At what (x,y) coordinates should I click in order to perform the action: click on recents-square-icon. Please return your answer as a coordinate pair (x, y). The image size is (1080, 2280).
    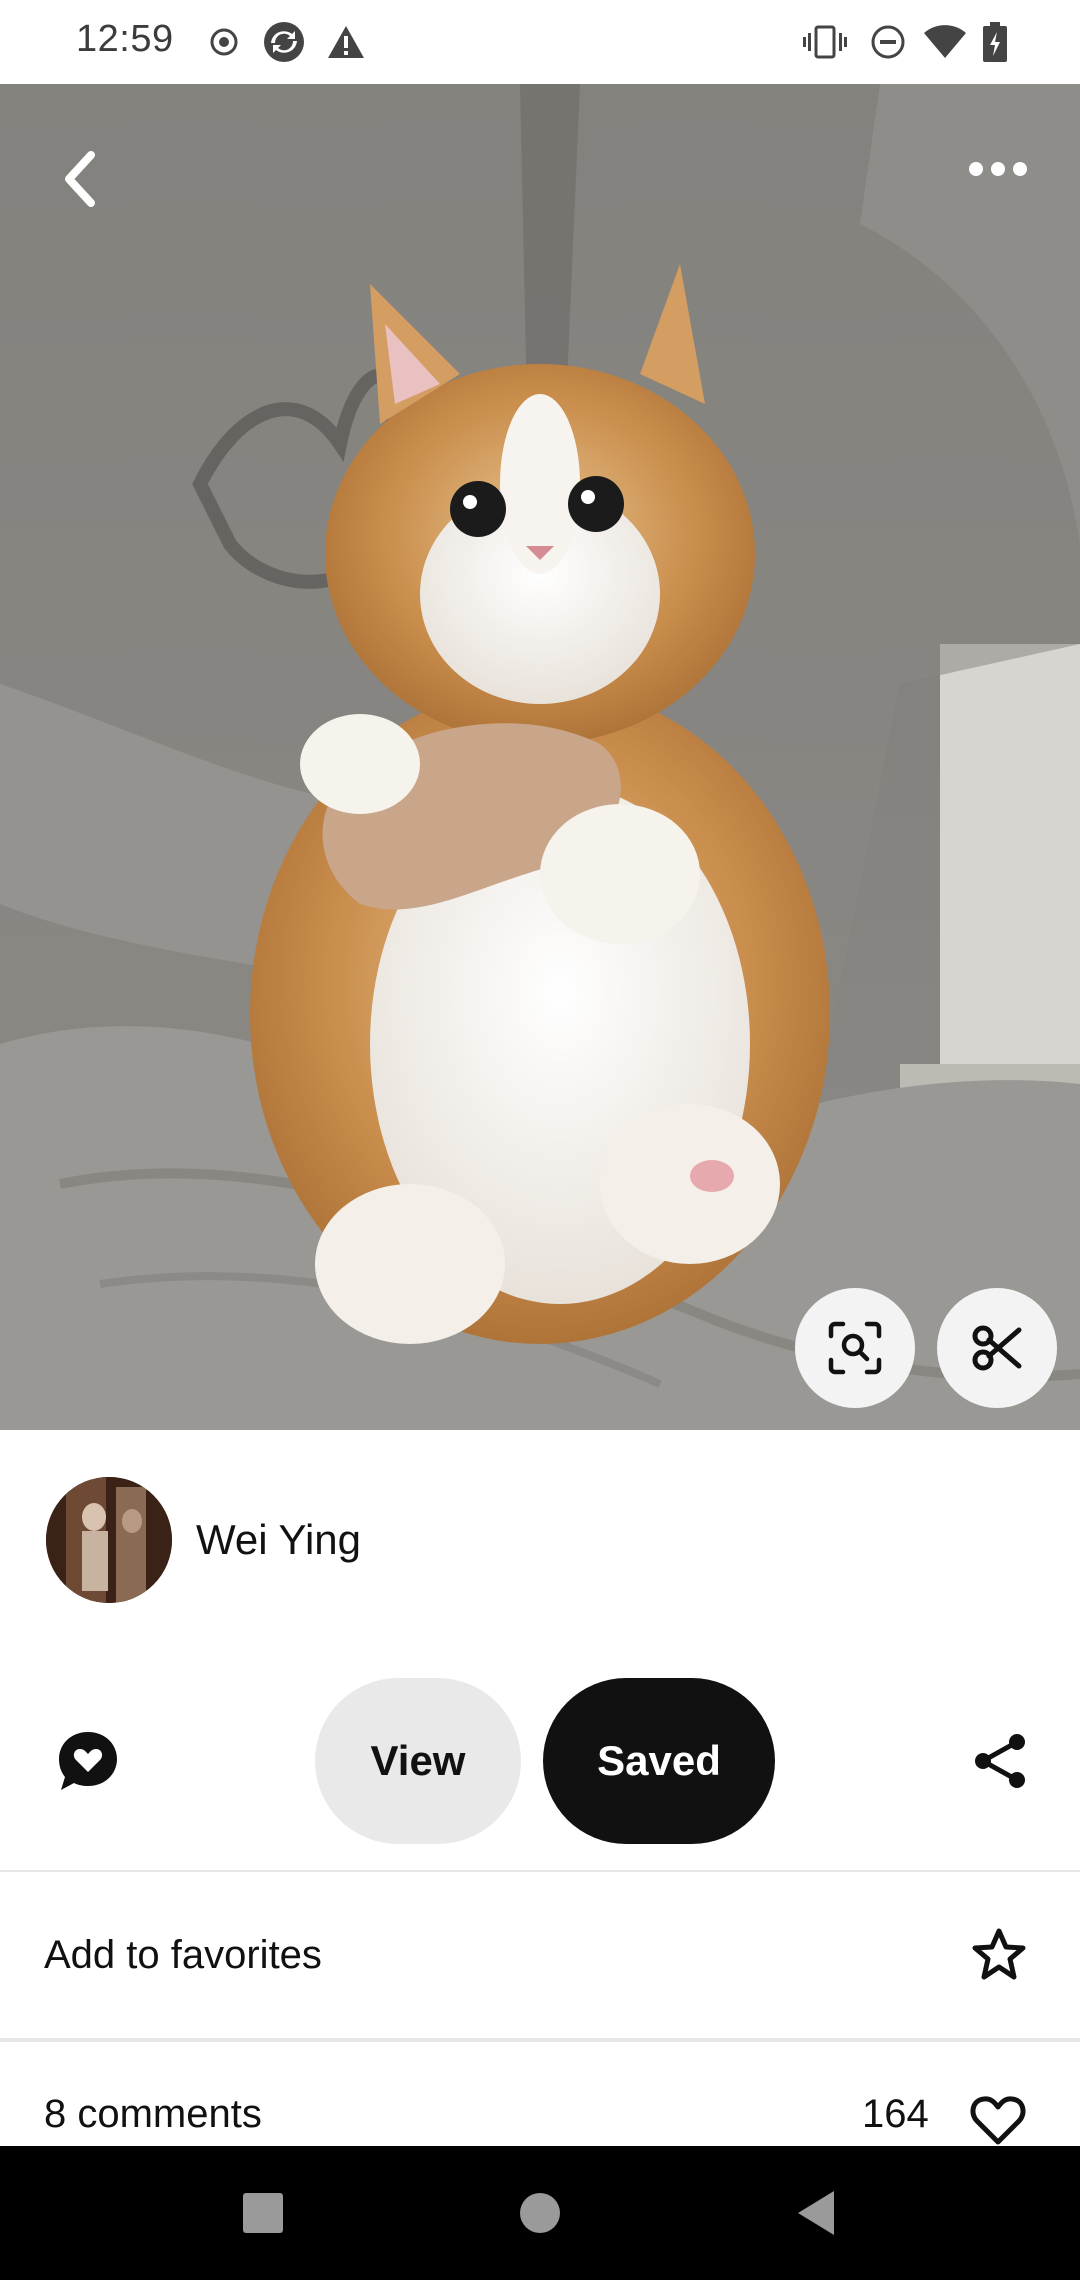
    Looking at the image, I should click on (263, 2213).